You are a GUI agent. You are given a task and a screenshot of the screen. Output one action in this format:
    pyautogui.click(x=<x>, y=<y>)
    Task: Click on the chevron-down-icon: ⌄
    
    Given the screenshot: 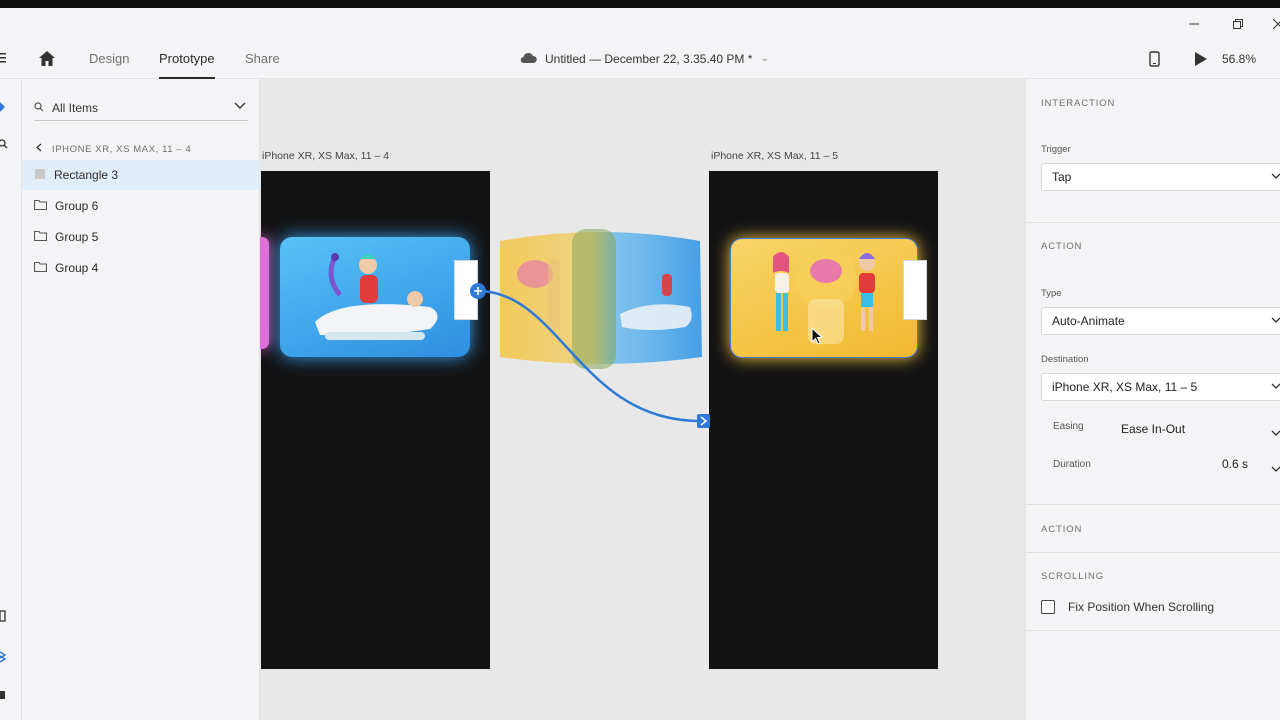 What is the action you would take?
    pyautogui.click(x=764, y=59)
    